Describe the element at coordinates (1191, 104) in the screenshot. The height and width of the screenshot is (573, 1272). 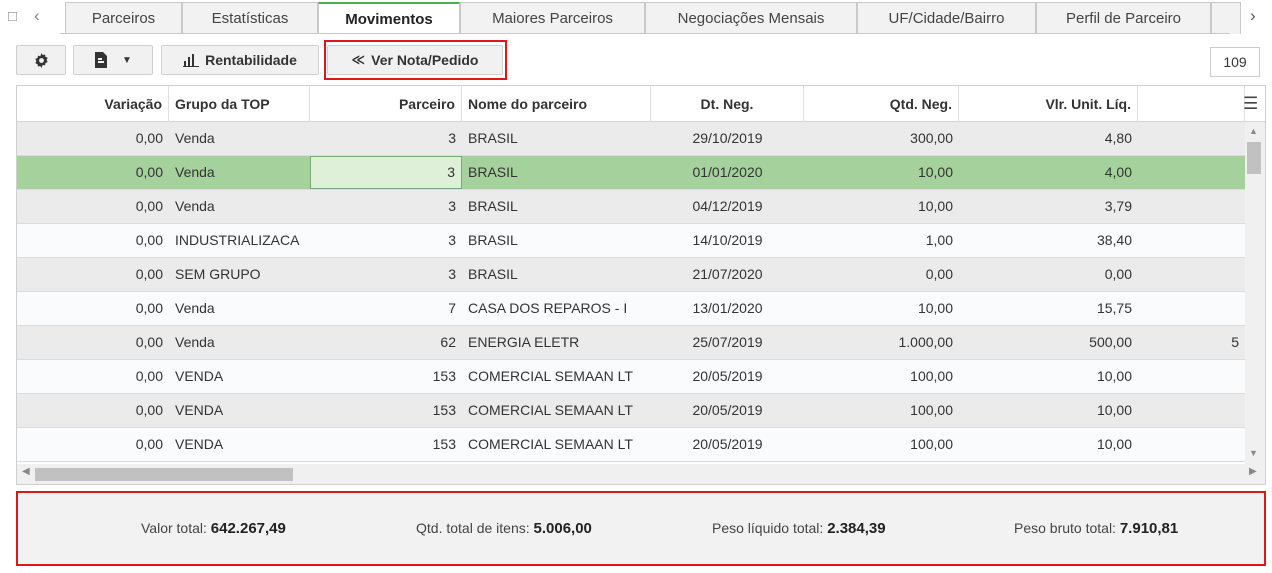
I see `col-extra` at that location.